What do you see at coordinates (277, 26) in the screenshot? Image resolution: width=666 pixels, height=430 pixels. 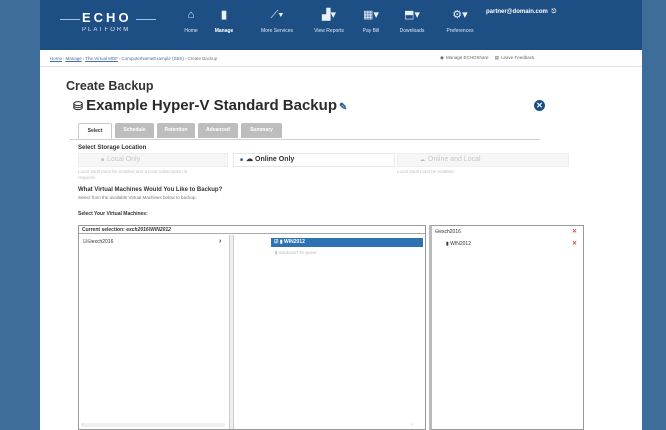 I see `nav-more-services: ⟋▾ More Services` at bounding box center [277, 26].